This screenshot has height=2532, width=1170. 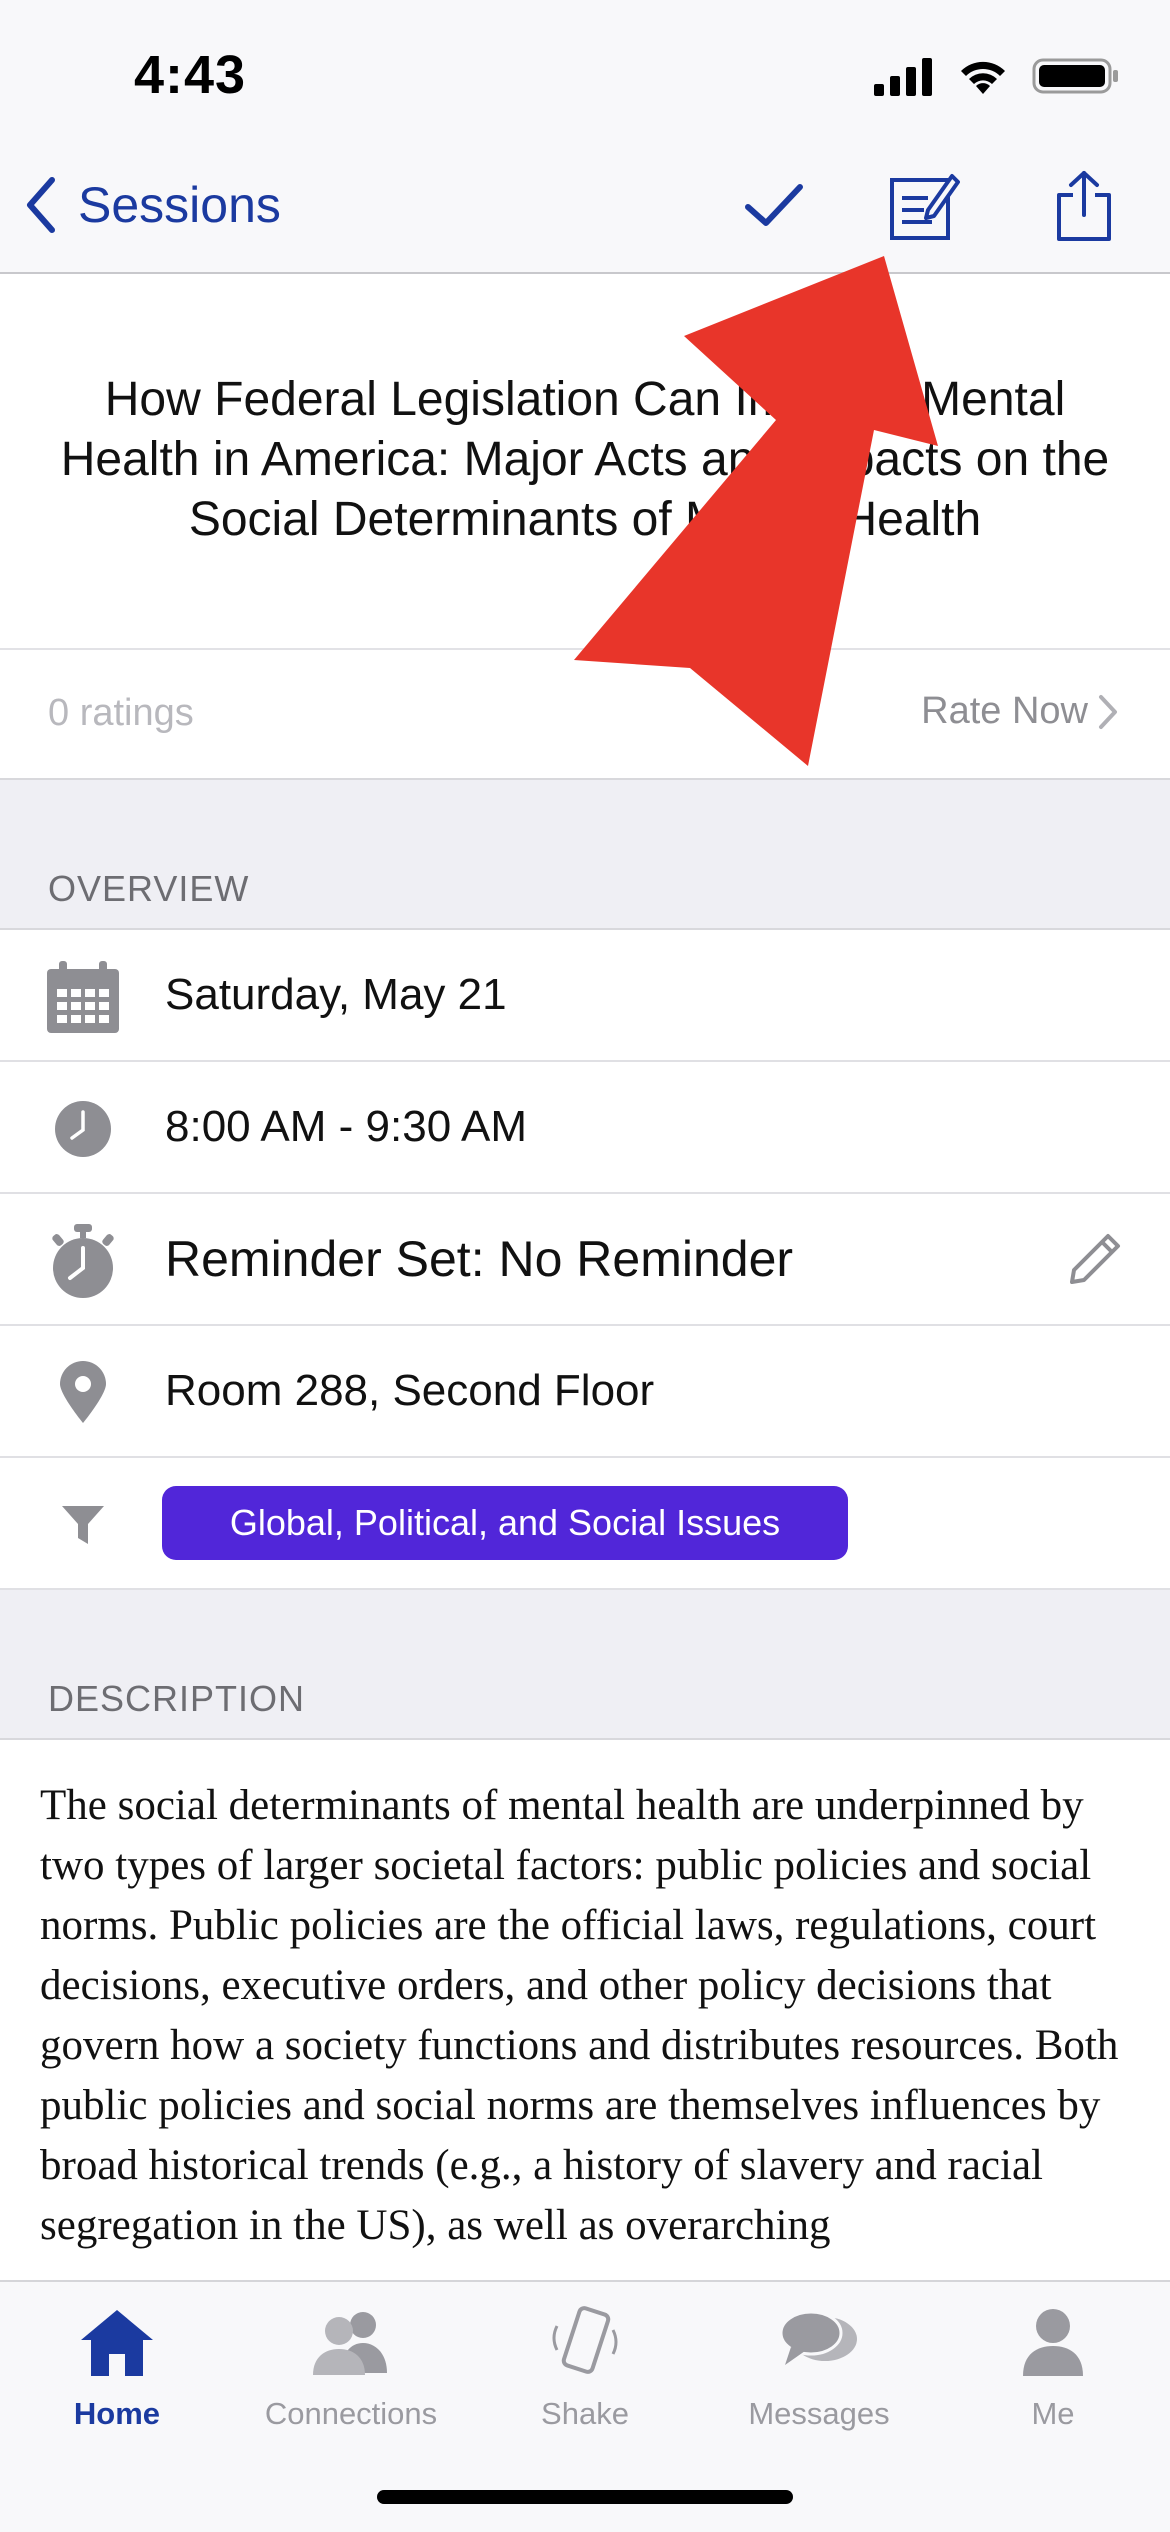 I want to click on home-indicator, so click(x=585, y=2497).